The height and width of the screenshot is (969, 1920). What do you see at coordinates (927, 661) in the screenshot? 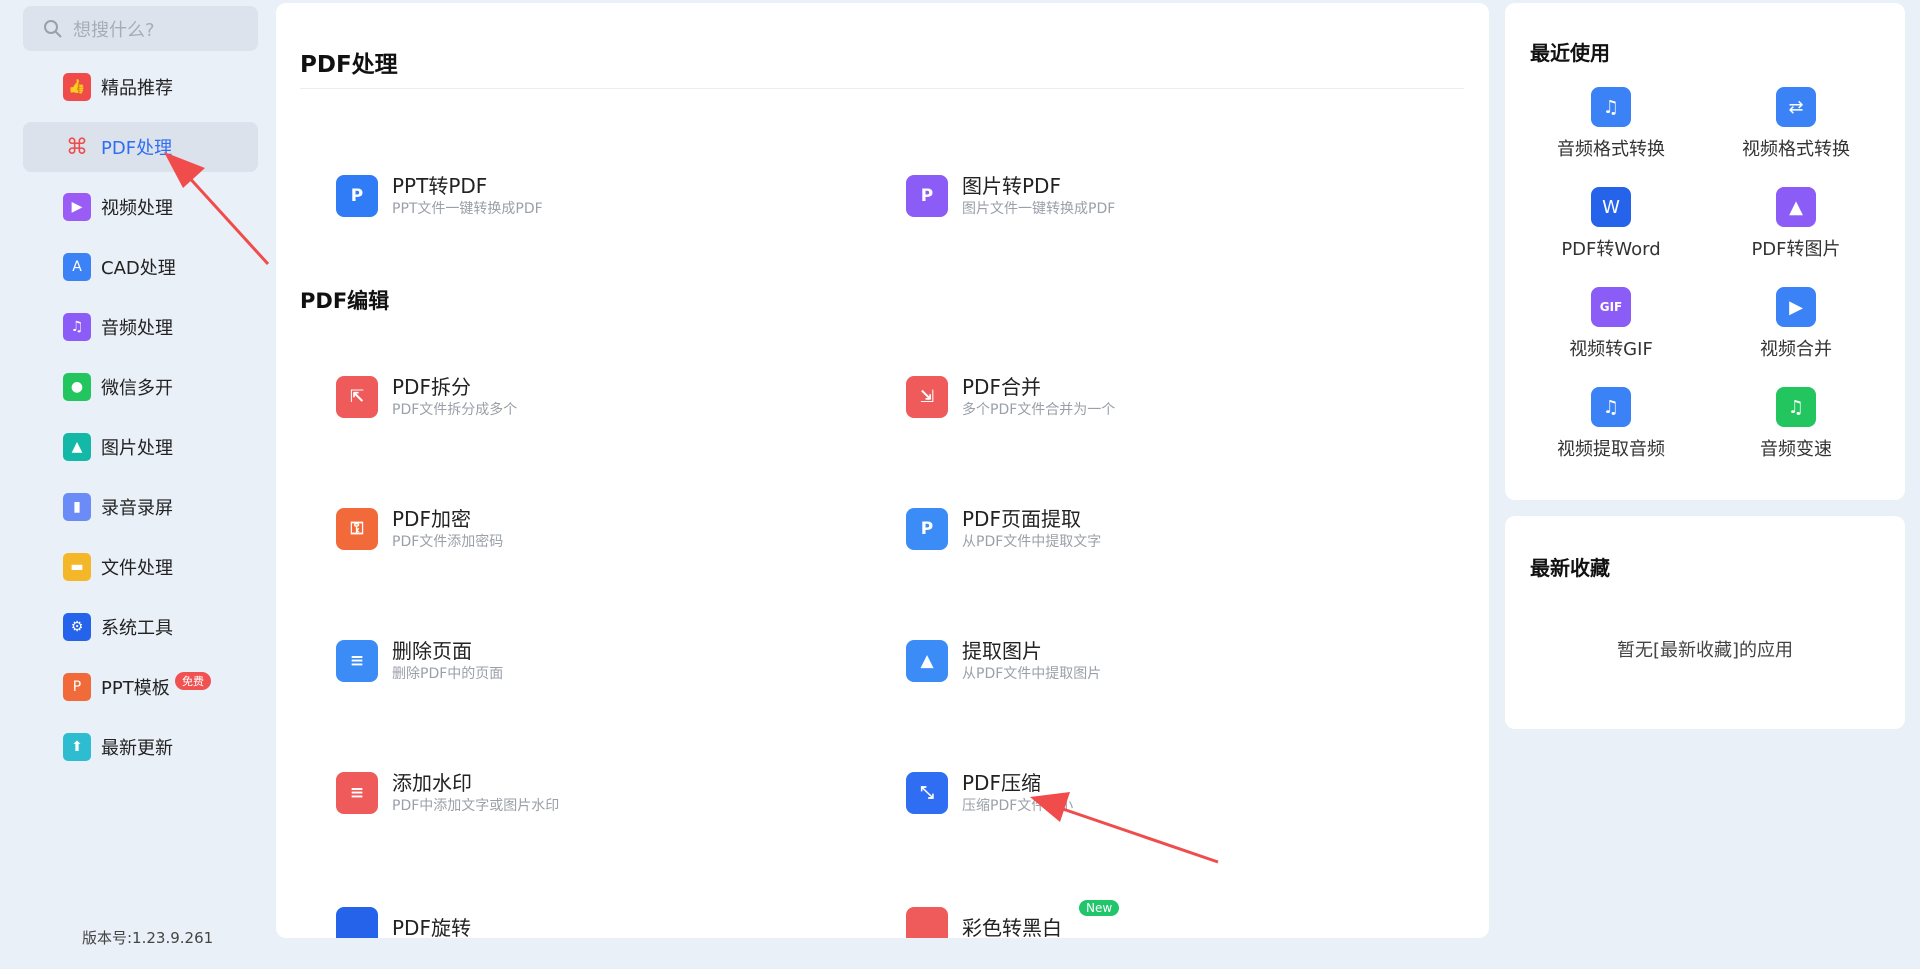
I see `extract-image-icon: ▲` at bounding box center [927, 661].